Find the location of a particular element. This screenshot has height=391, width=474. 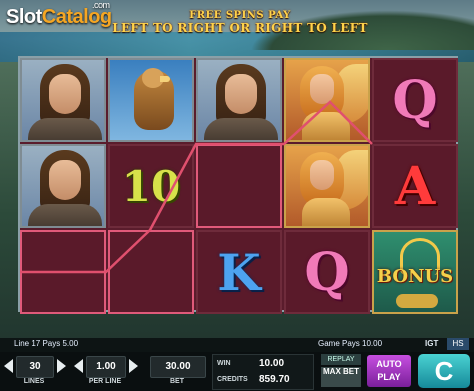

igt-logo: IGT is located at coordinates (432, 343).